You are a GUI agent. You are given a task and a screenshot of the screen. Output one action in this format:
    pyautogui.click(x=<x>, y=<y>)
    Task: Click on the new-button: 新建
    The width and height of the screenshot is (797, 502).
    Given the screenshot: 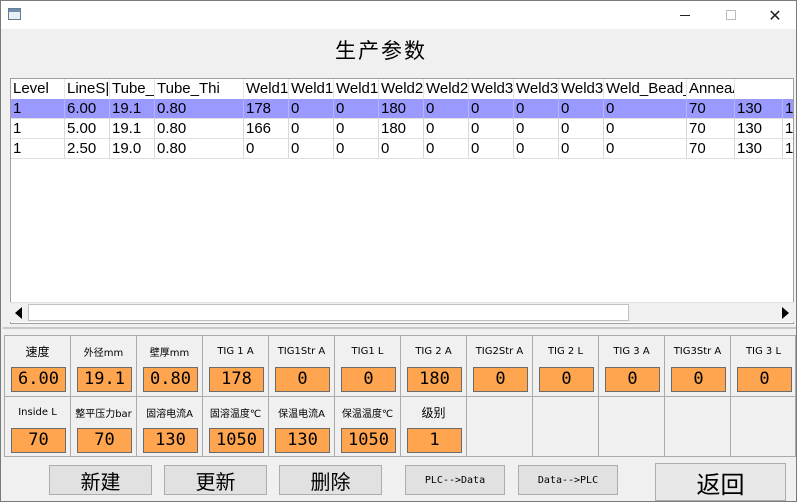 What is the action you would take?
    pyautogui.click(x=100, y=480)
    